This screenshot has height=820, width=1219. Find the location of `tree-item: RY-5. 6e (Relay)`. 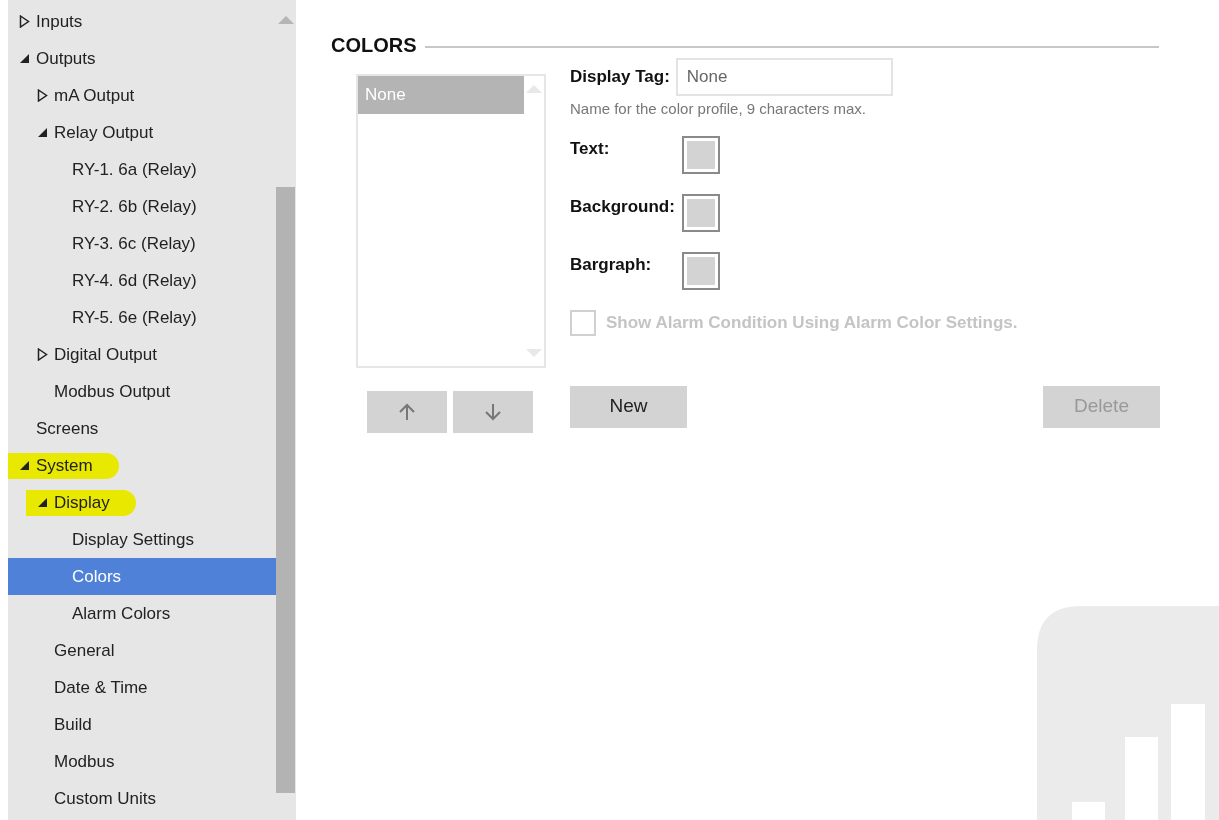

tree-item: RY-5. 6e (Relay) is located at coordinates (142, 317).